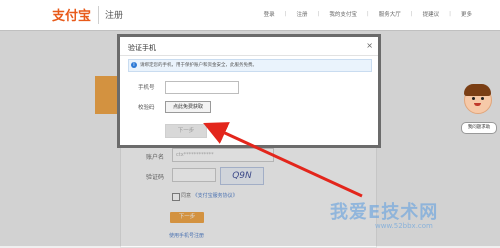  I want to click on phone-label: 手机号, so click(146, 88).